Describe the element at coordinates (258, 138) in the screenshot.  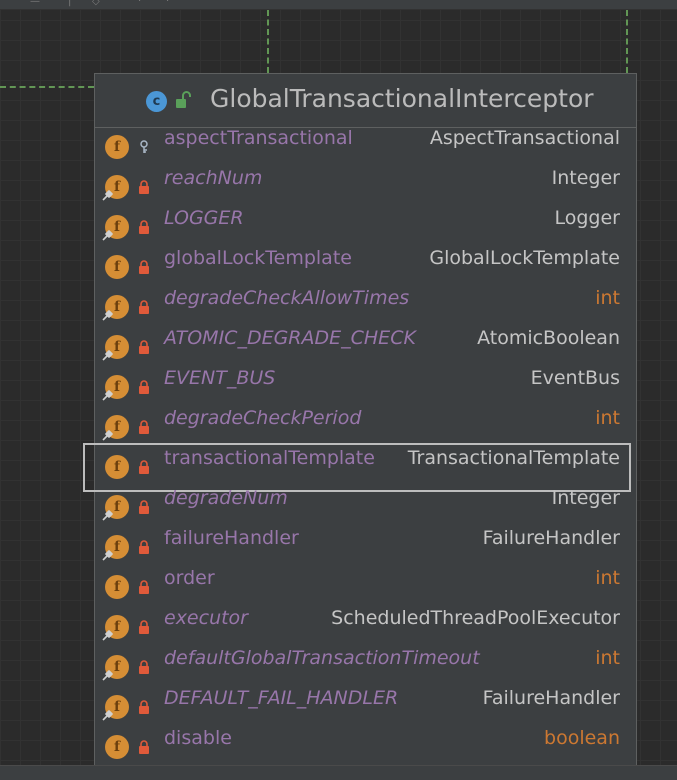
I see `field-name: aspectTransactional` at that location.